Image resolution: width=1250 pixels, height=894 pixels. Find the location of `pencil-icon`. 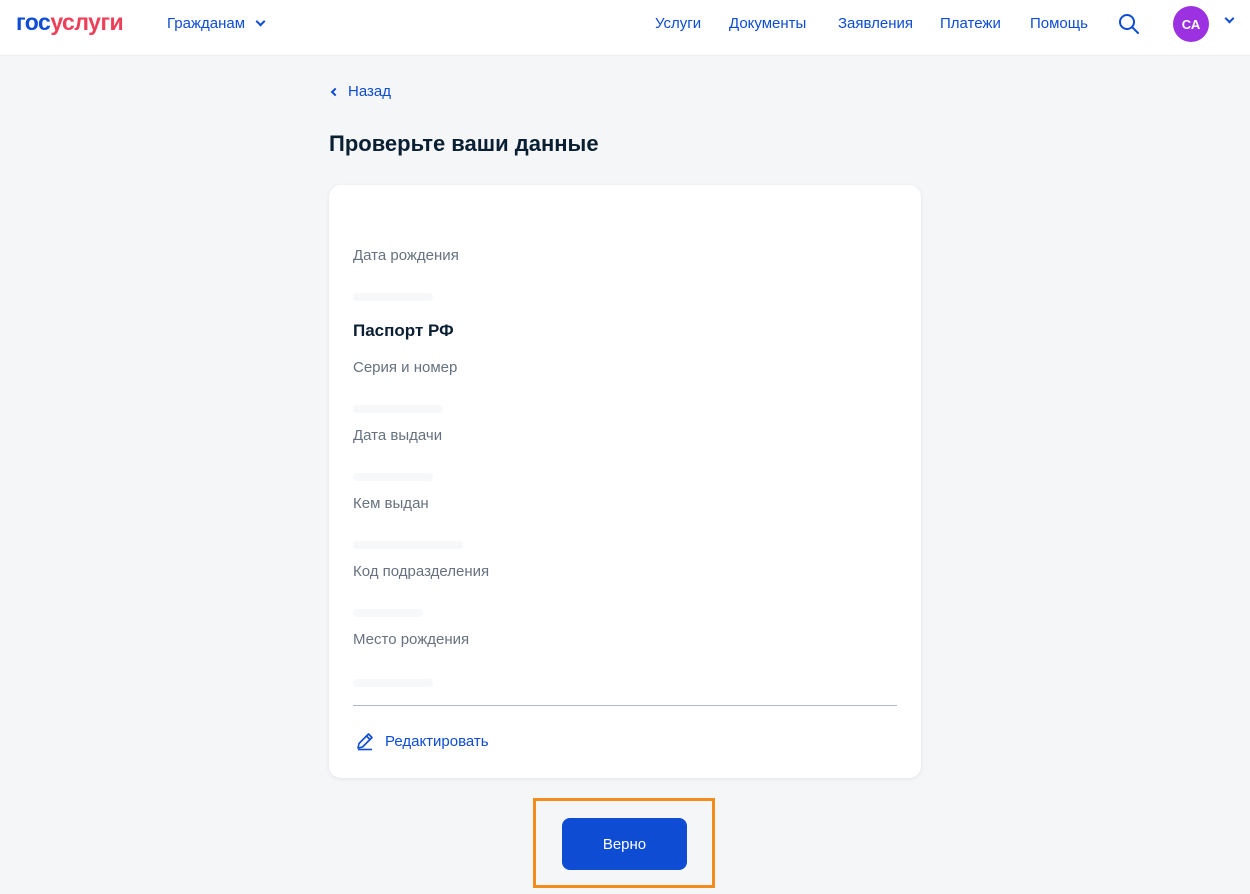

pencil-icon is located at coordinates (365, 742).